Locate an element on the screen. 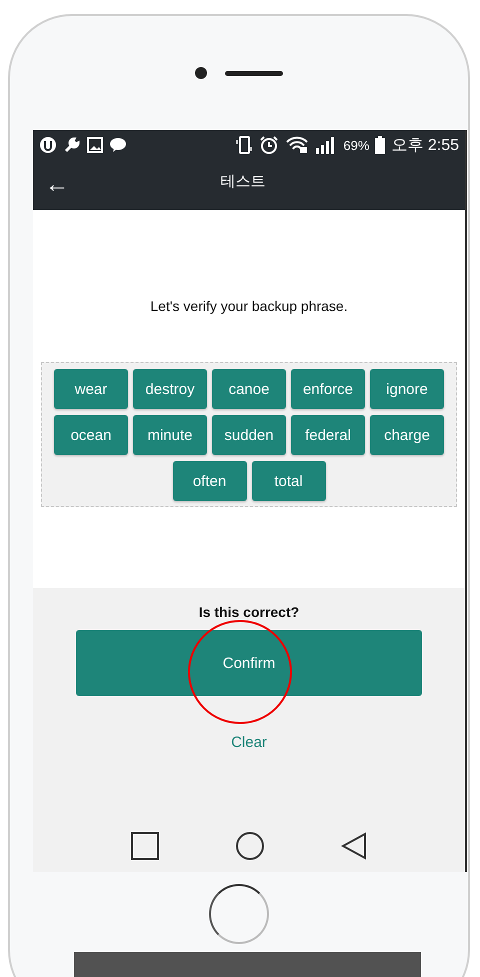 Image resolution: width=480 pixels, height=977 pixels. word-chip: minute is located at coordinates (170, 435).